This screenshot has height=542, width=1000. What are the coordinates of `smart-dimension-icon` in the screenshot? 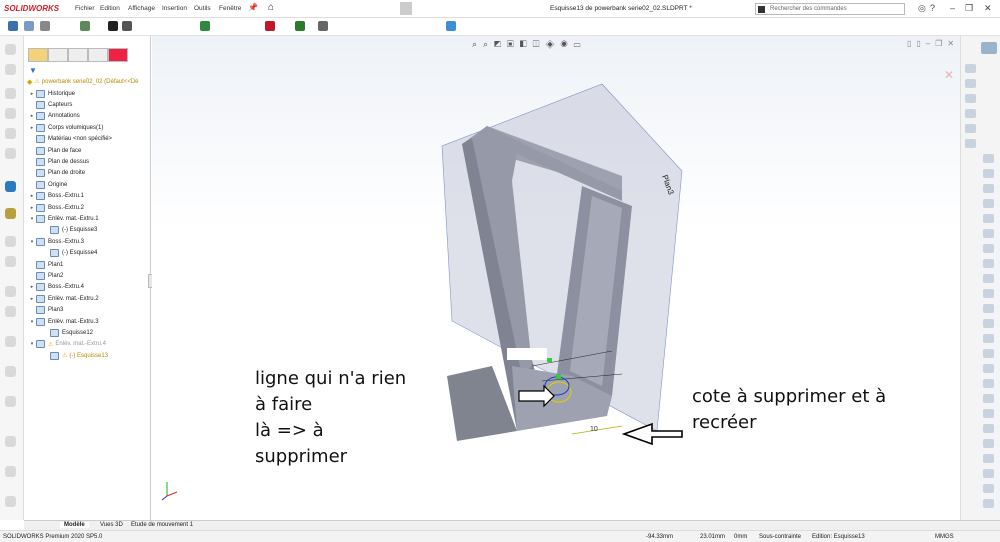 It's located at (29, 26).